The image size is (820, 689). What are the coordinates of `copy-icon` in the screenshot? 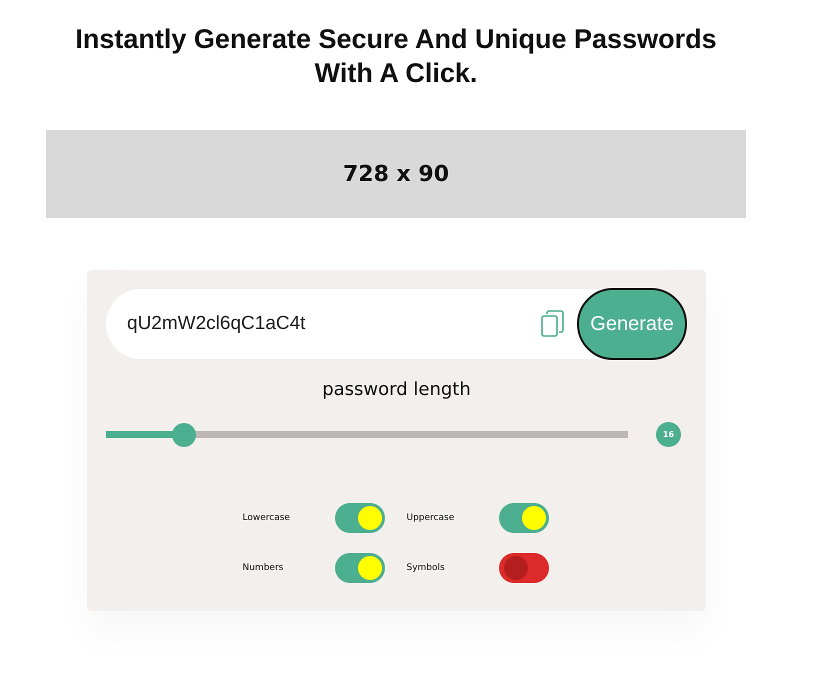 It's located at (553, 324).